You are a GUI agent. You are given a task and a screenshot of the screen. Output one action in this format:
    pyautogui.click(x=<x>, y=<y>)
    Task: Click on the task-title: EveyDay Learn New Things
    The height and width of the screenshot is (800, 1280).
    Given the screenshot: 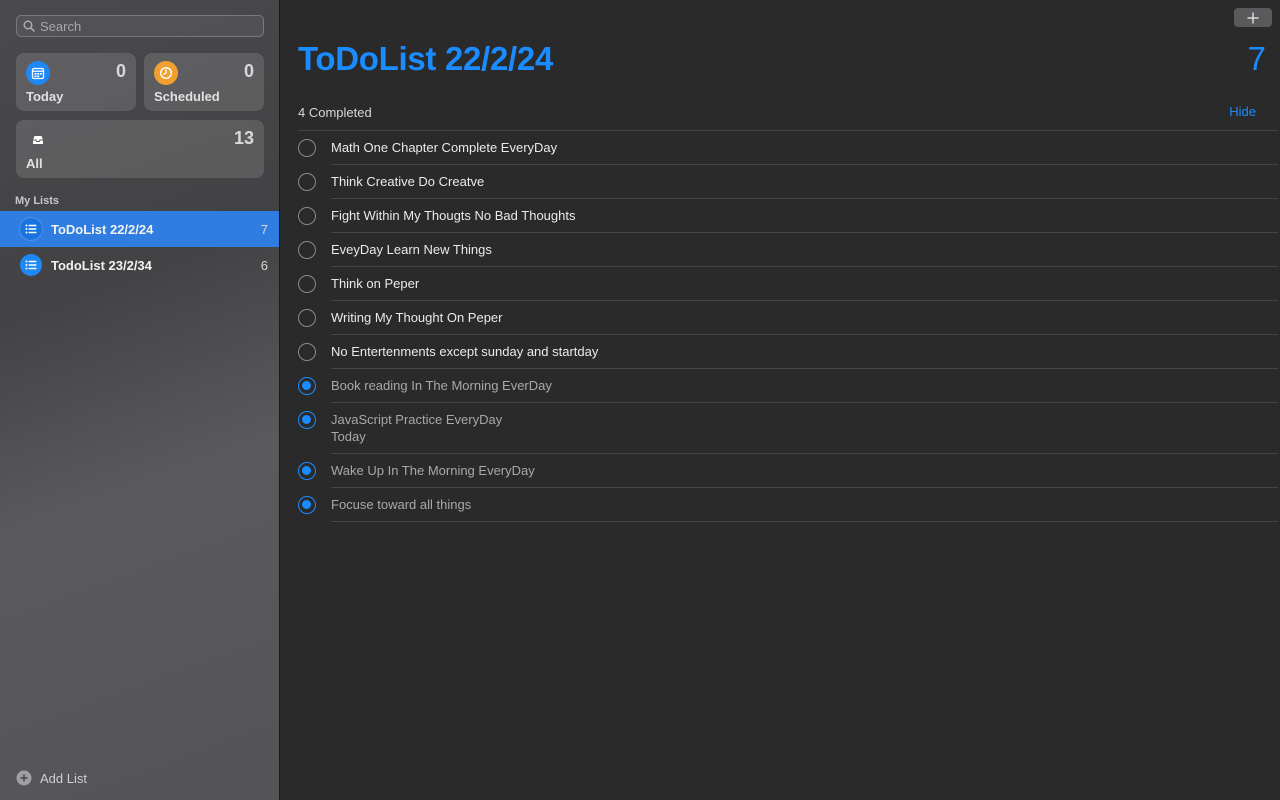 What is the action you would take?
    pyautogui.click(x=411, y=249)
    